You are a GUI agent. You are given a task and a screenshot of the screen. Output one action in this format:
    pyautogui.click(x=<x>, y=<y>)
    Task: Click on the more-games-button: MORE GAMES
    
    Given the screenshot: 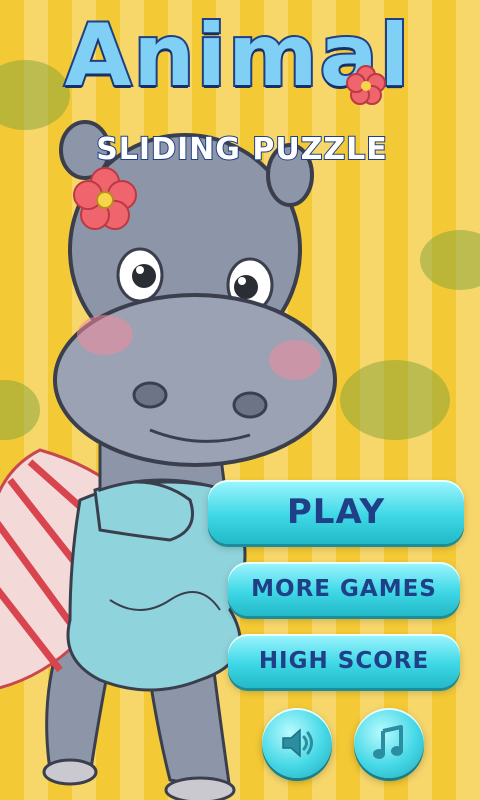 What is the action you would take?
    pyautogui.click(x=344, y=589)
    